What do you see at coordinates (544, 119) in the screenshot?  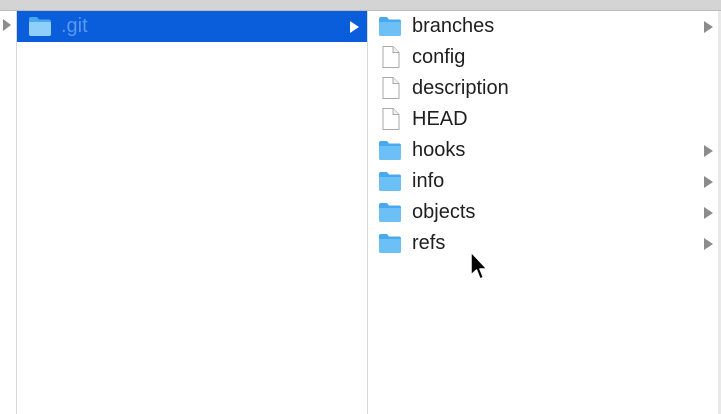 I see `list-item-head: HEAD` at bounding box center [544, 119].